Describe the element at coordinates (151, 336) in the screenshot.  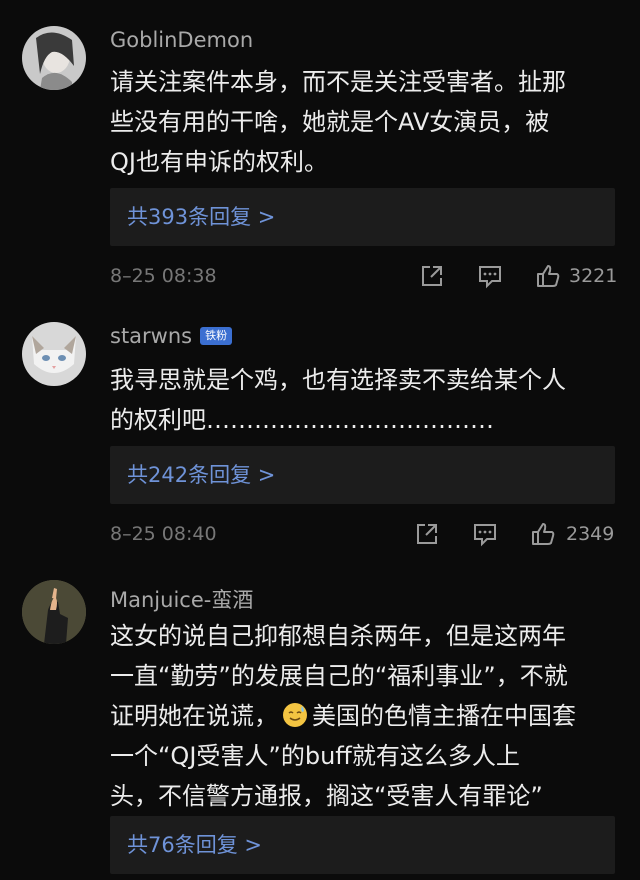
I see `username-text: starwns` at that location.